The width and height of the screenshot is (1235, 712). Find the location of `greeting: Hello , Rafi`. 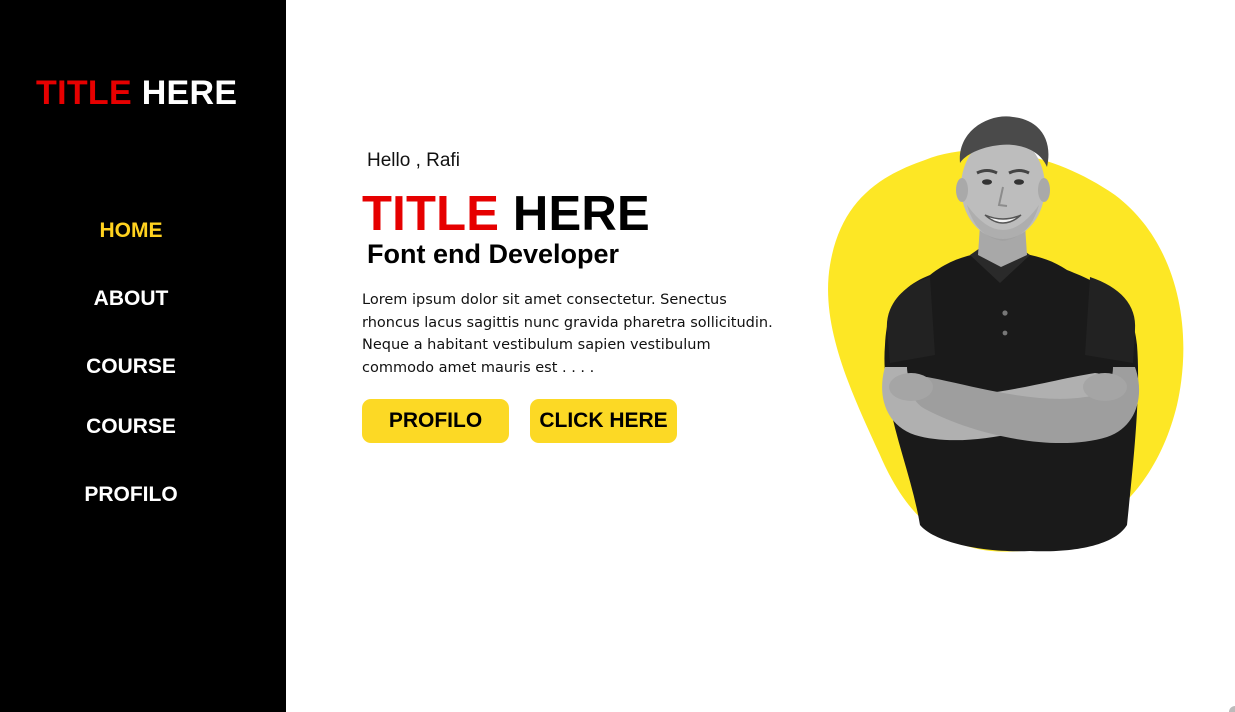

greeting: Hello , Rafi is located at coordinates (413, 160).